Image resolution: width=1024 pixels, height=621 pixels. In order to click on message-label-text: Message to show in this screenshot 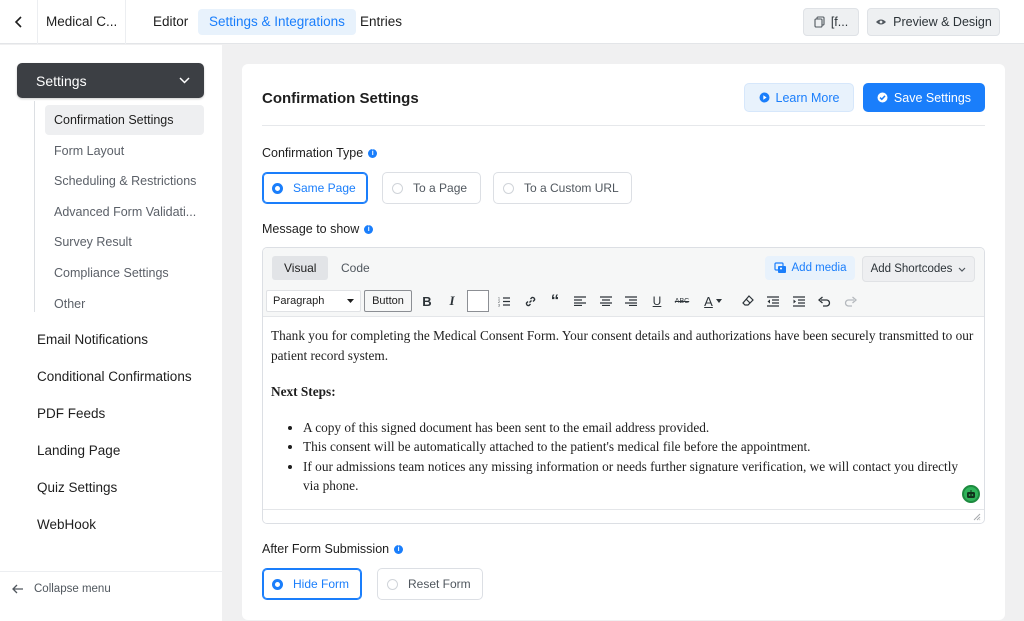, I will do `click(311, 229)`.